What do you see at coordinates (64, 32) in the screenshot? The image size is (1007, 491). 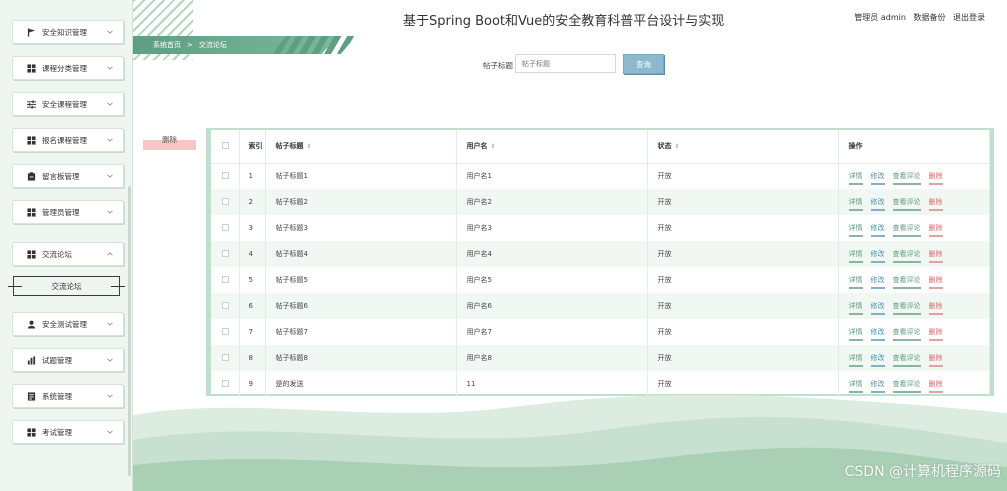 I see `sidebar-item-label: 安全知识管理` at bounding box center [64, 32].